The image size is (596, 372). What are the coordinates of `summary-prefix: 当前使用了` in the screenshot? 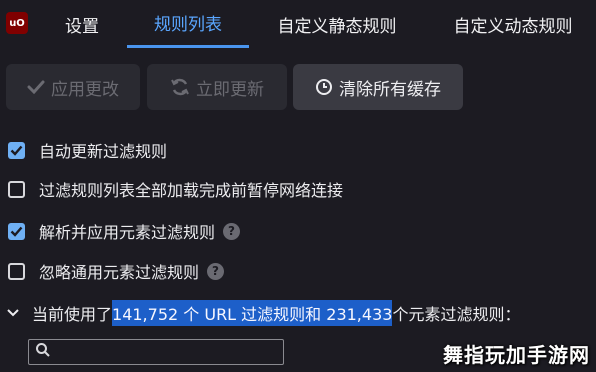 It's located at (72, 314).